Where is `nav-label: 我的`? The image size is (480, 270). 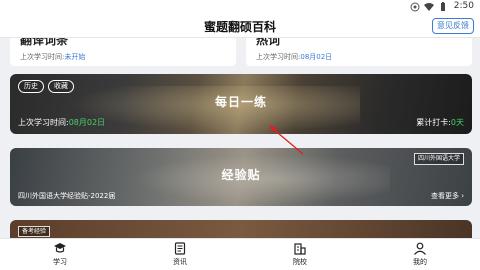
nav-label: 我的 is located at coordinates (420, 262).